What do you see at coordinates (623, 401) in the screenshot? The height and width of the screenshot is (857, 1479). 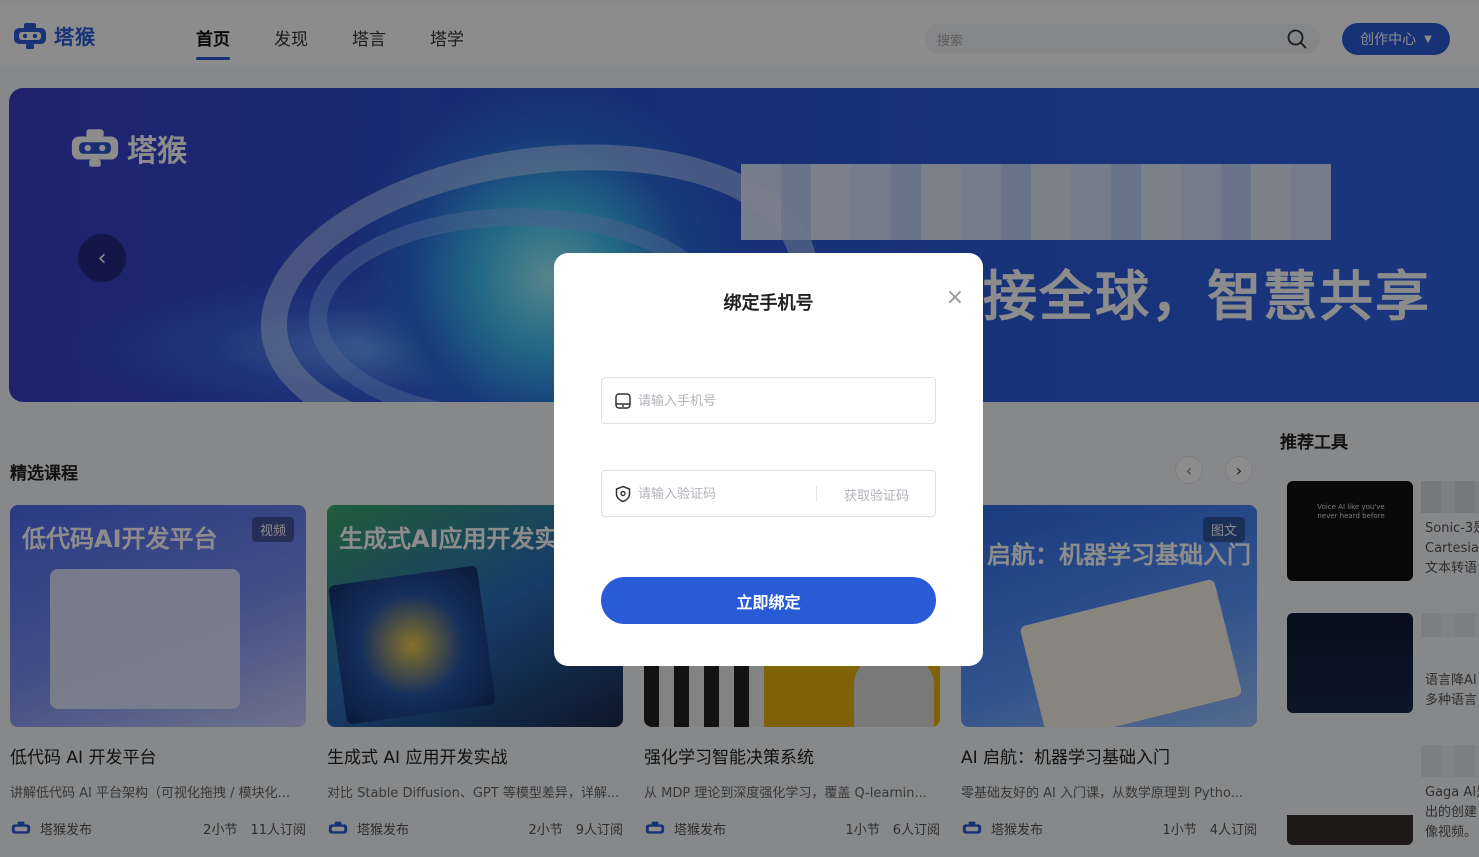 I see `phone-icon` at bounding box center [623, 401].